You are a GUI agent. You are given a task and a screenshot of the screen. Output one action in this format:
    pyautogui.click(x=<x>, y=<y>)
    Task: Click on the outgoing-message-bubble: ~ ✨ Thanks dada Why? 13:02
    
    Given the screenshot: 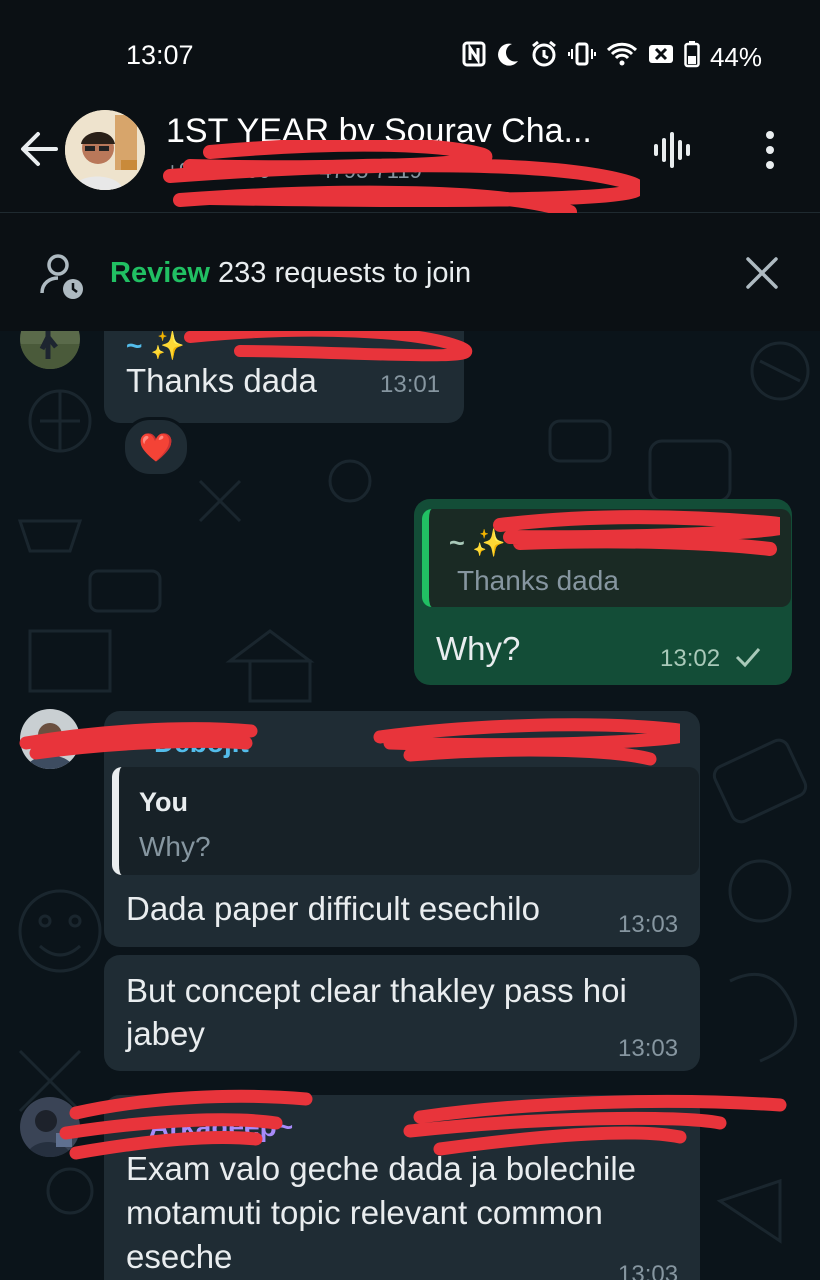 What is the action you would take?
    pyautogui.click(x=603, y=592)
    